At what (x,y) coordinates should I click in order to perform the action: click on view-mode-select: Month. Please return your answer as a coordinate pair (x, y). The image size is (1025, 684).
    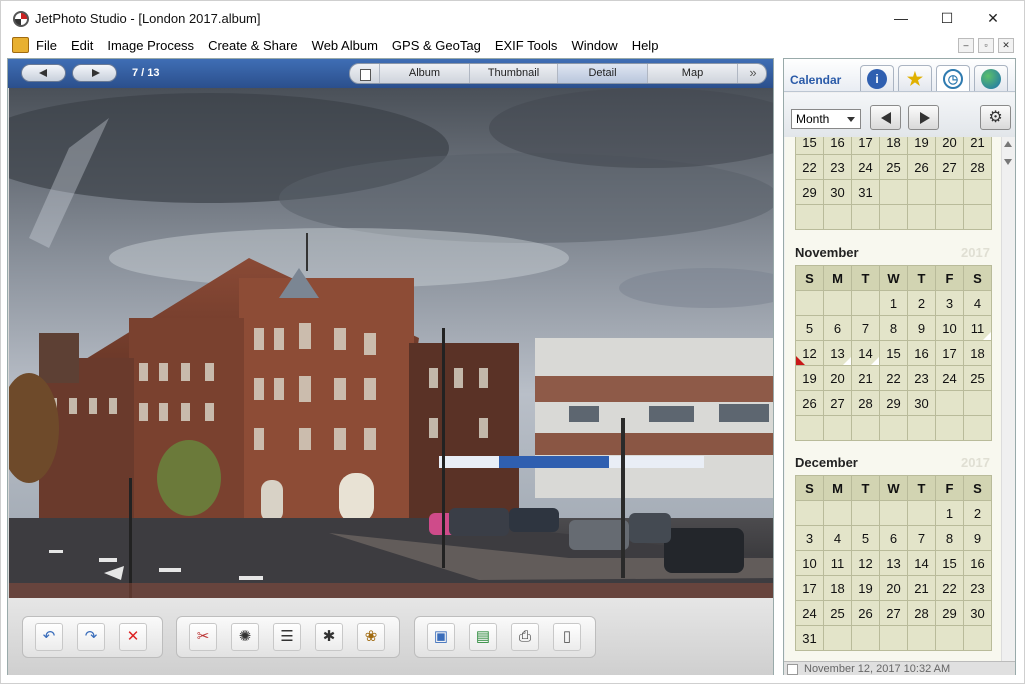
    Looking at the image, I should click on (826, 119).